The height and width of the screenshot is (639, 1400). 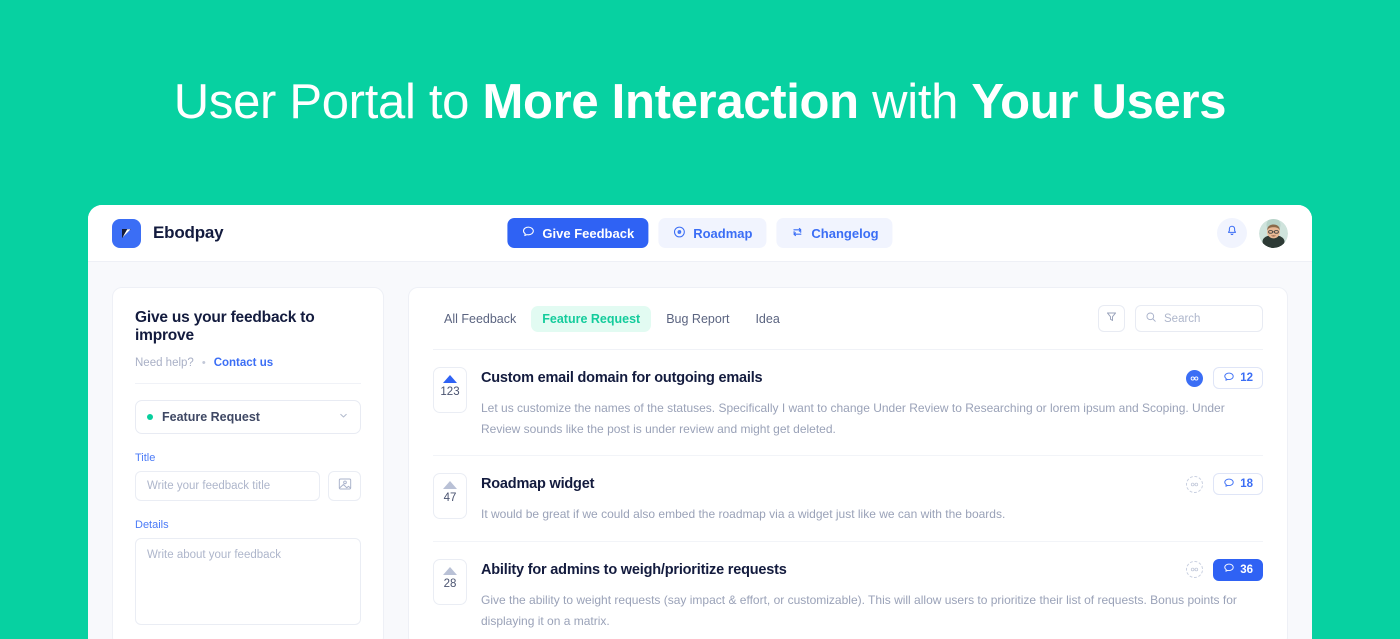 What do you see at coordinates (126, 233) in the screenshot?
I see `arrow-logo-icon` at bounding box center [126, 233].